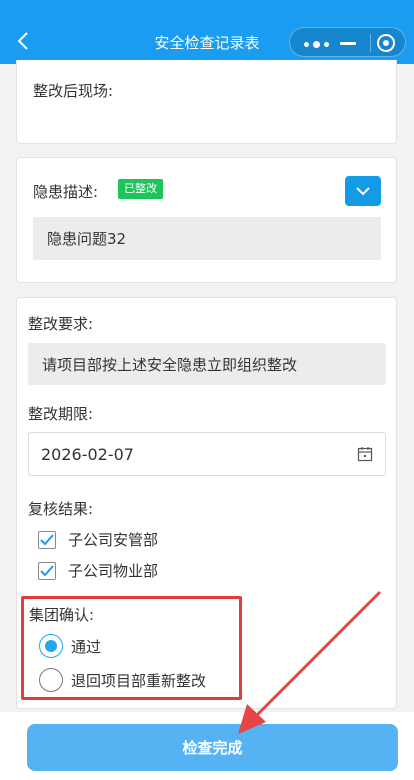  Describe the element at coordinates (365, 454) in the screenshot. I see `calendar-icon` at that location.